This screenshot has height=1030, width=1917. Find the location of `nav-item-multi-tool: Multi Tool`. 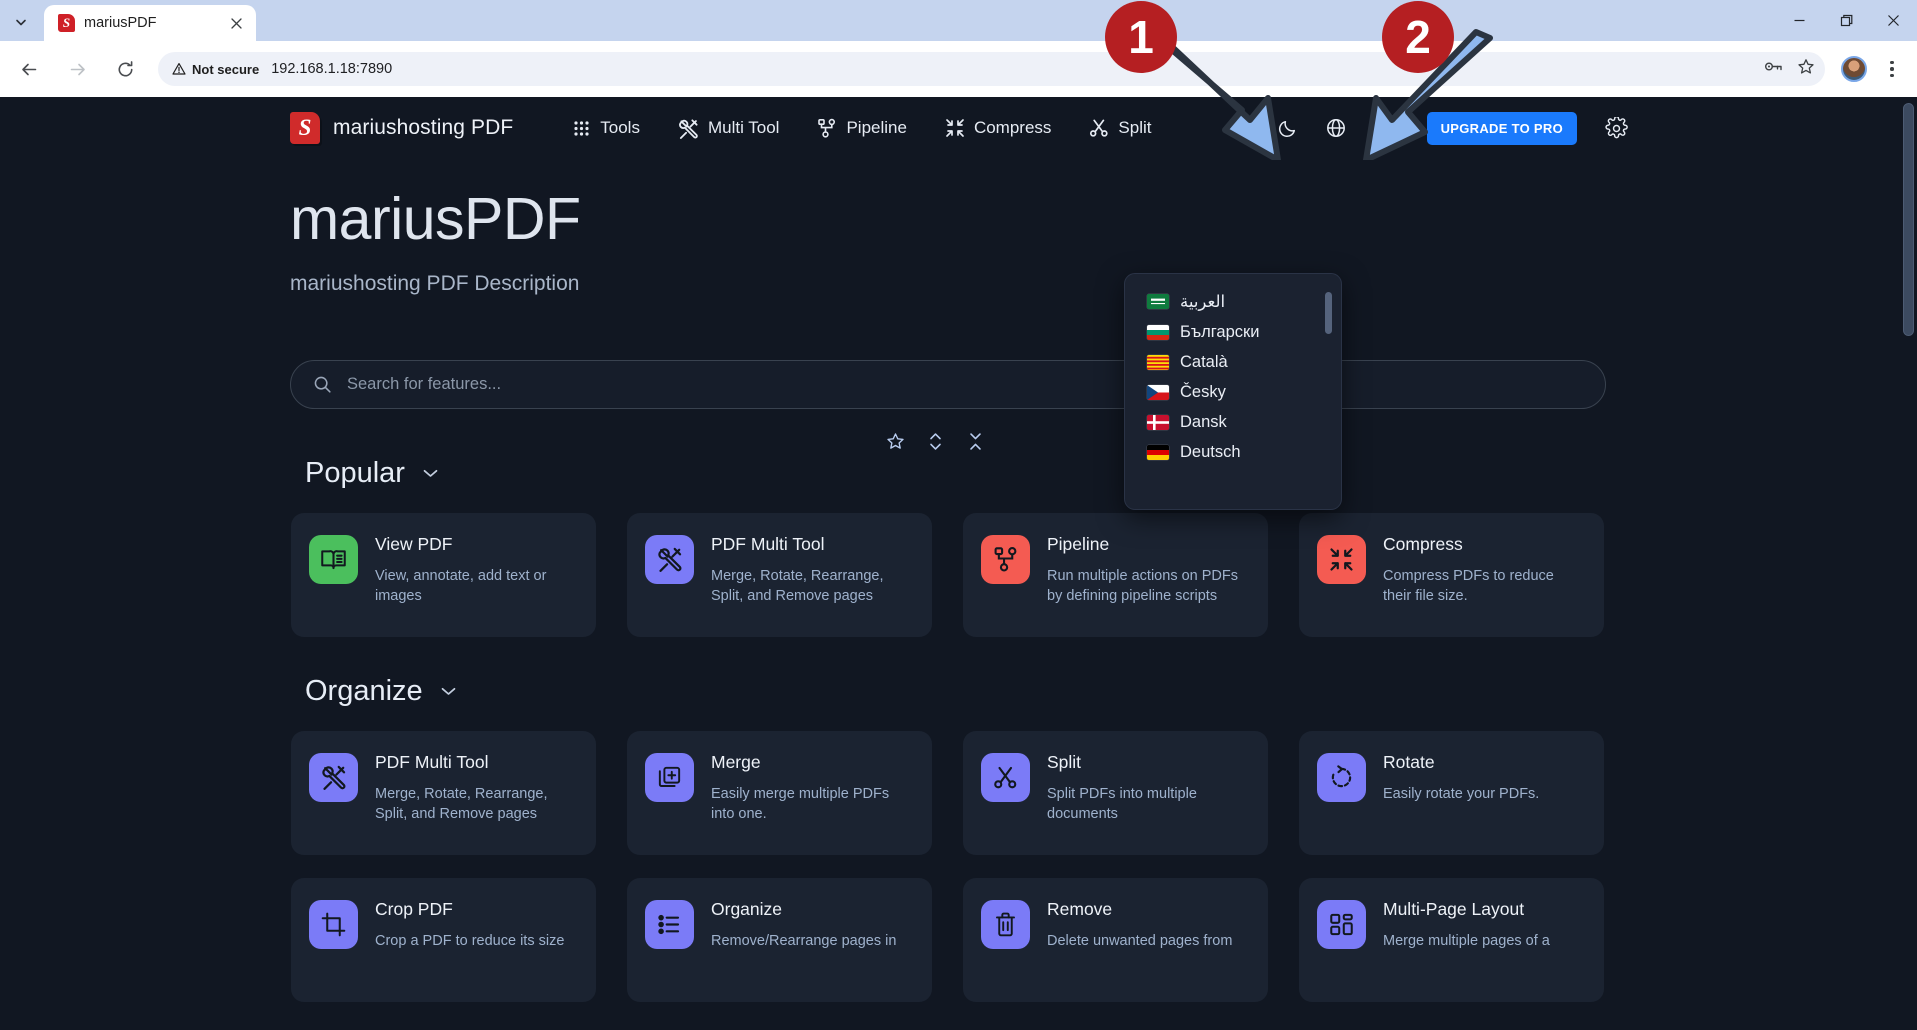

nav-item-multi-tool: Multi Tool is located at coordinates (729, 128).